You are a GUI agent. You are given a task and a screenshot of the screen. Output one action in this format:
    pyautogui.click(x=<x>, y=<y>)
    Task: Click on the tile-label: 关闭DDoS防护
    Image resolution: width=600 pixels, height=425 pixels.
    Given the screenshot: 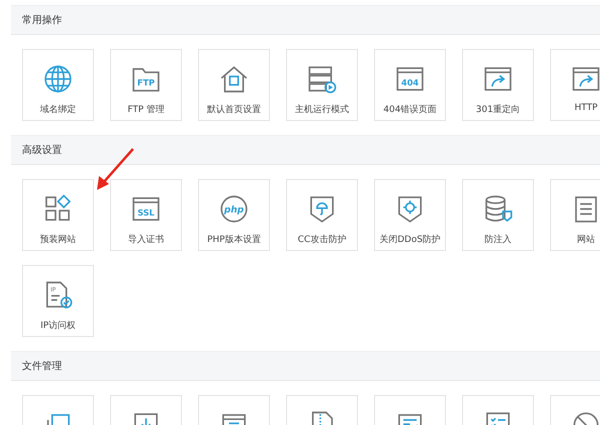 What is the action you would take?
    pyautogui.click(x=410, y=240)
    